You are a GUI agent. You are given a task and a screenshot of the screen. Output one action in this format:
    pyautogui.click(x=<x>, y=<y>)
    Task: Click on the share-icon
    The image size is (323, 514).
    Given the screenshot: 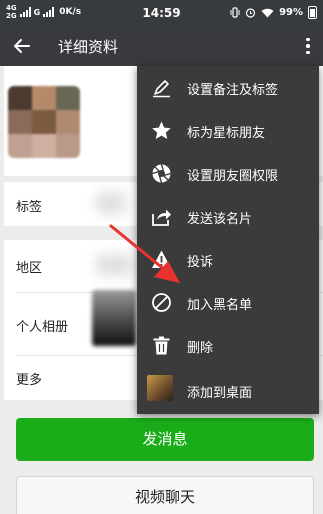 What is the action you would take?
    pyautogui.click(x=161, y=217)
    